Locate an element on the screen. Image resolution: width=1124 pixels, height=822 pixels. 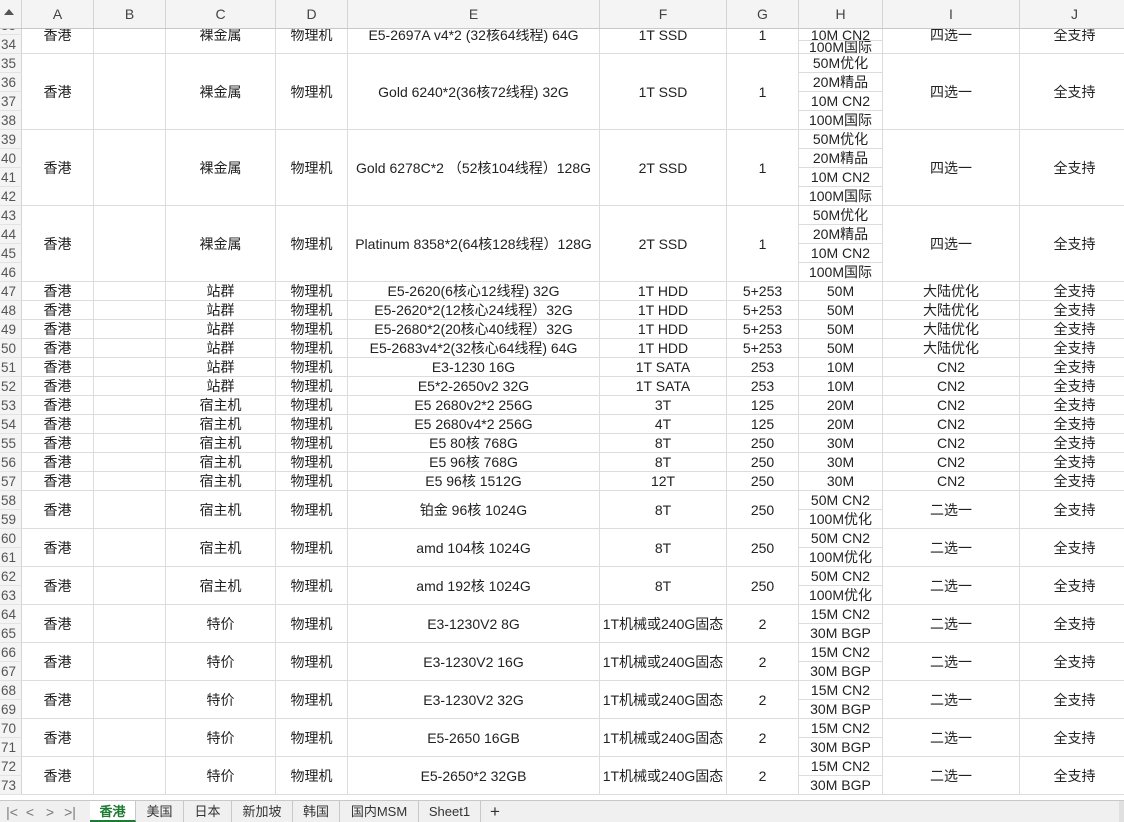
cell-c: 裸金属 is located at coordinates (221, 244).